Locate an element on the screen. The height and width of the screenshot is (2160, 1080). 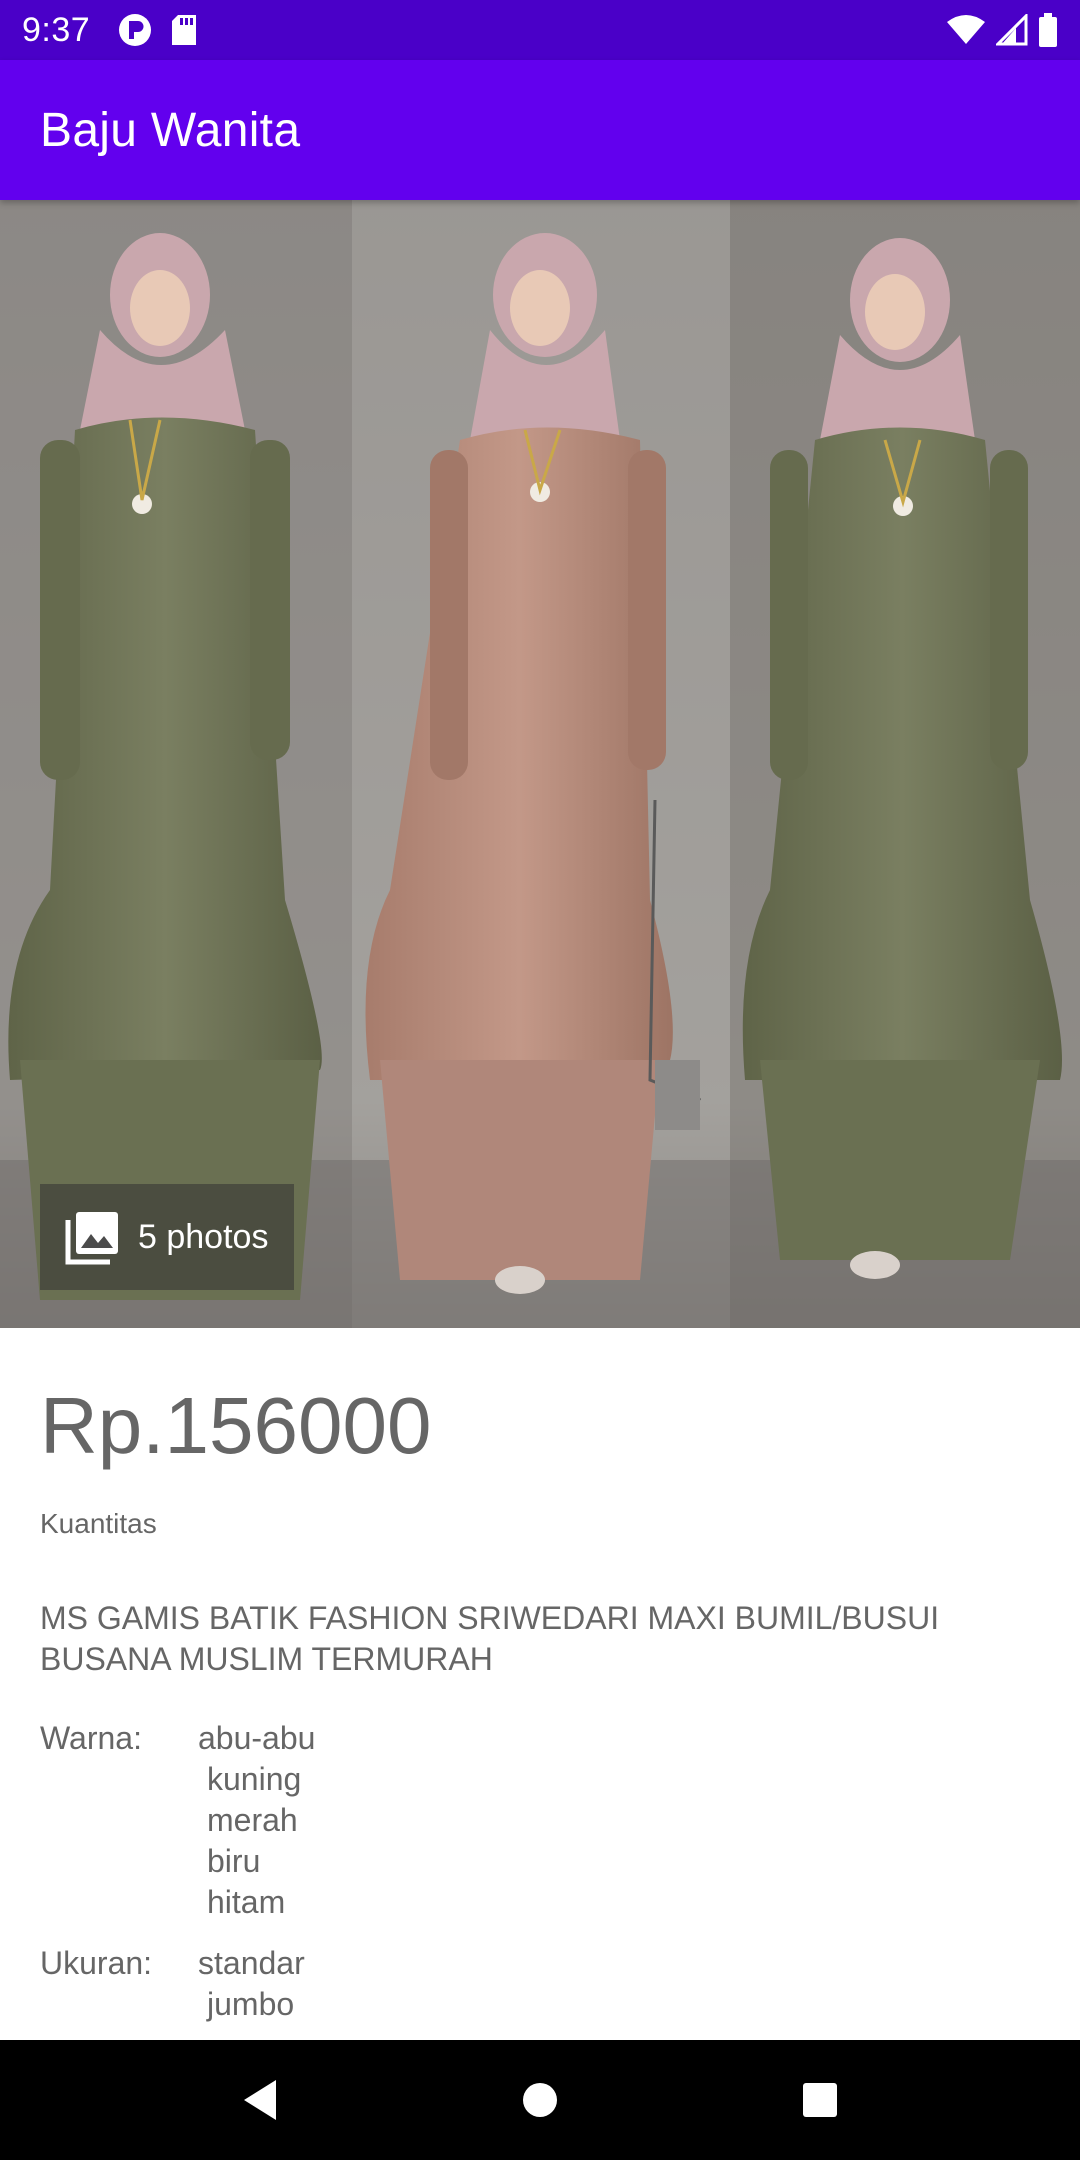
color-label: Warna: is located at coordinates (91, 1738).